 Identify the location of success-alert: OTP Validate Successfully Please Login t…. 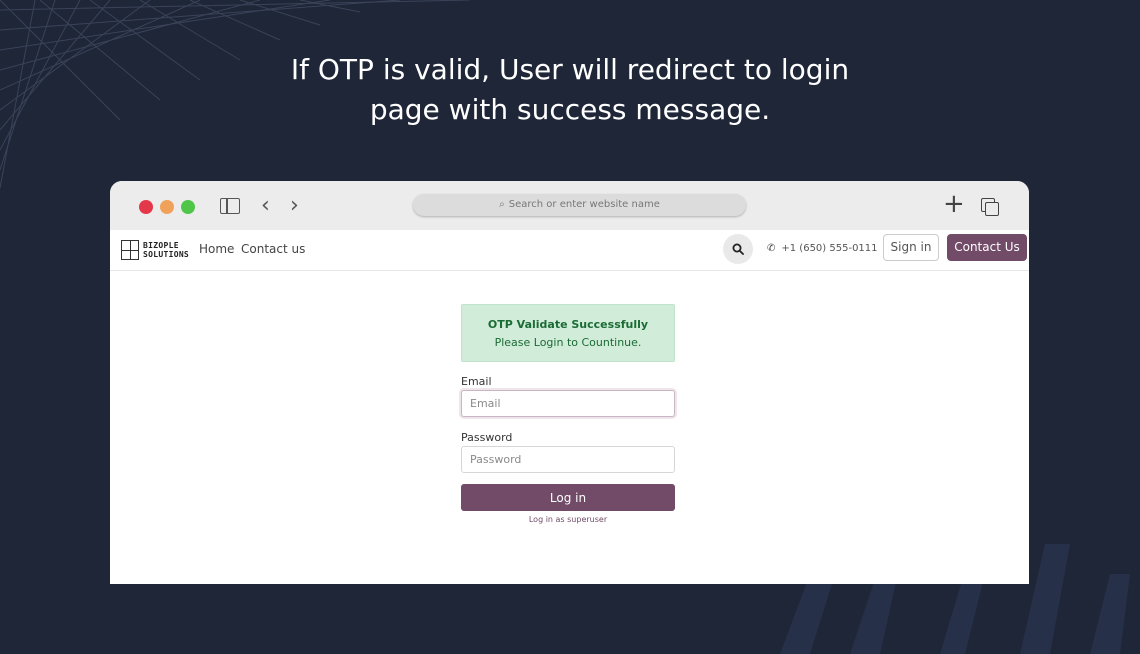
(568, 333).